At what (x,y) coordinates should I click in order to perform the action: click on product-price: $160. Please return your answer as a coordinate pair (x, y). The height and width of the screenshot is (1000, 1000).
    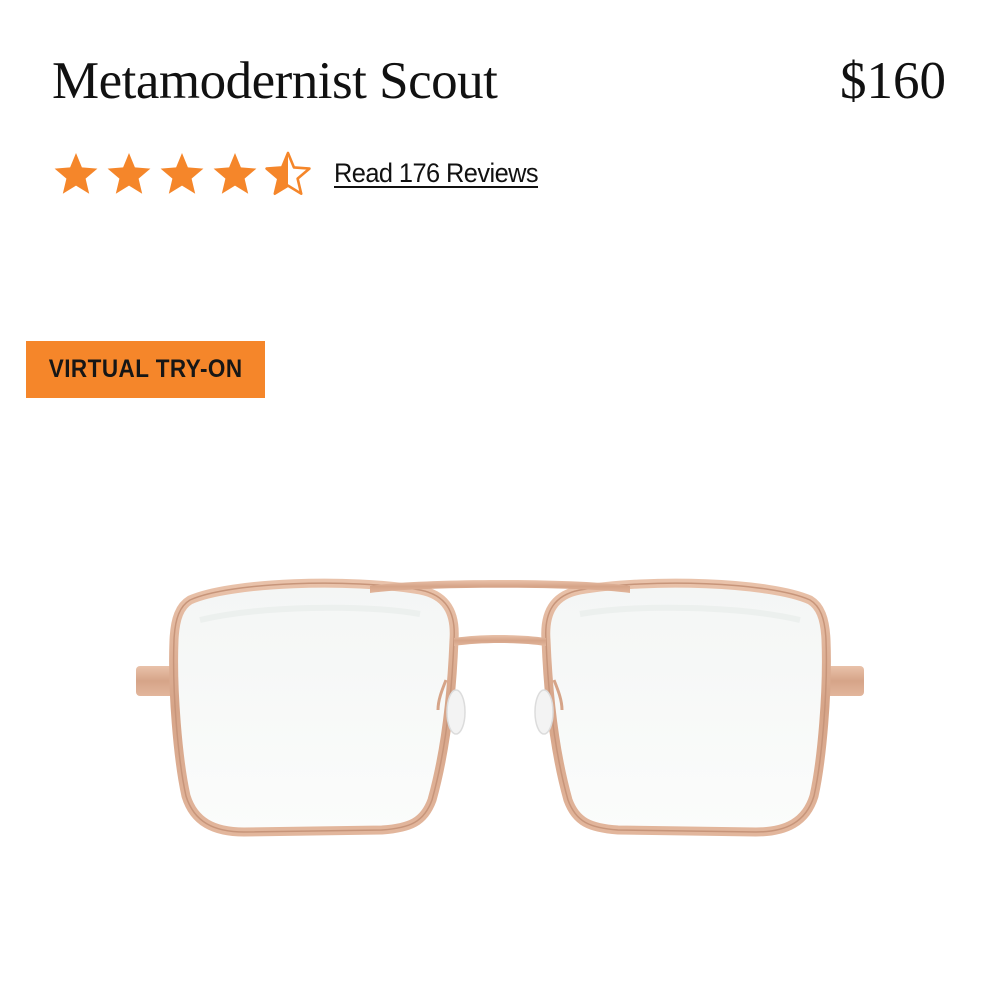
    Looking at the image, I should click on (893, 81).